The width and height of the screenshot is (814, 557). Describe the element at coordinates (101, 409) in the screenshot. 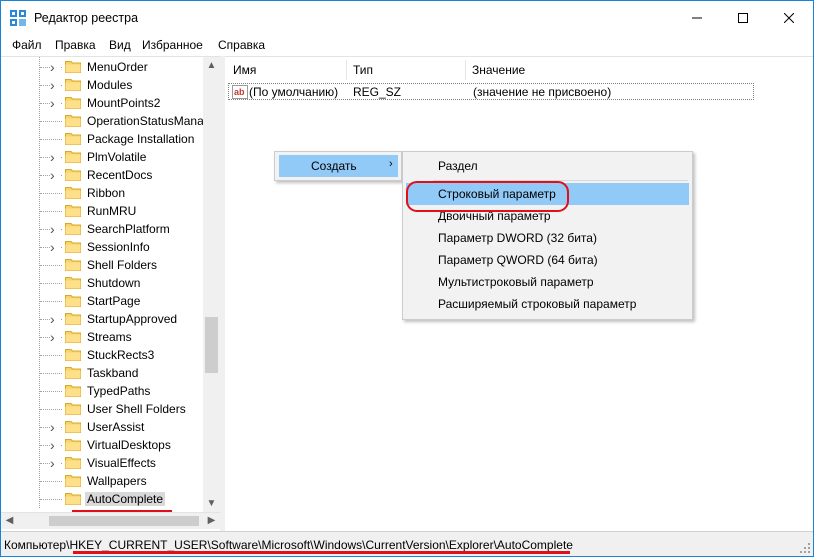

I see `tree-item: User Shell Folders` at that location.